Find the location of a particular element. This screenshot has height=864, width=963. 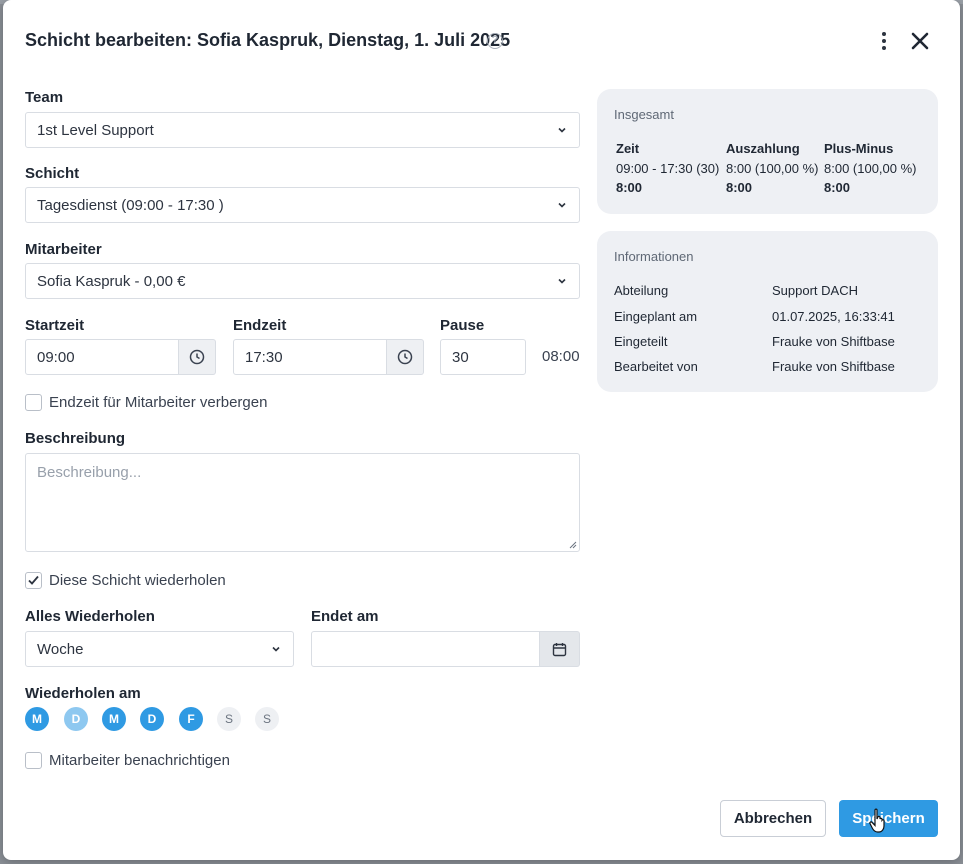

employee-value: Sofia Kaspruk - 0,00 € is located at coordinates (111, 281).